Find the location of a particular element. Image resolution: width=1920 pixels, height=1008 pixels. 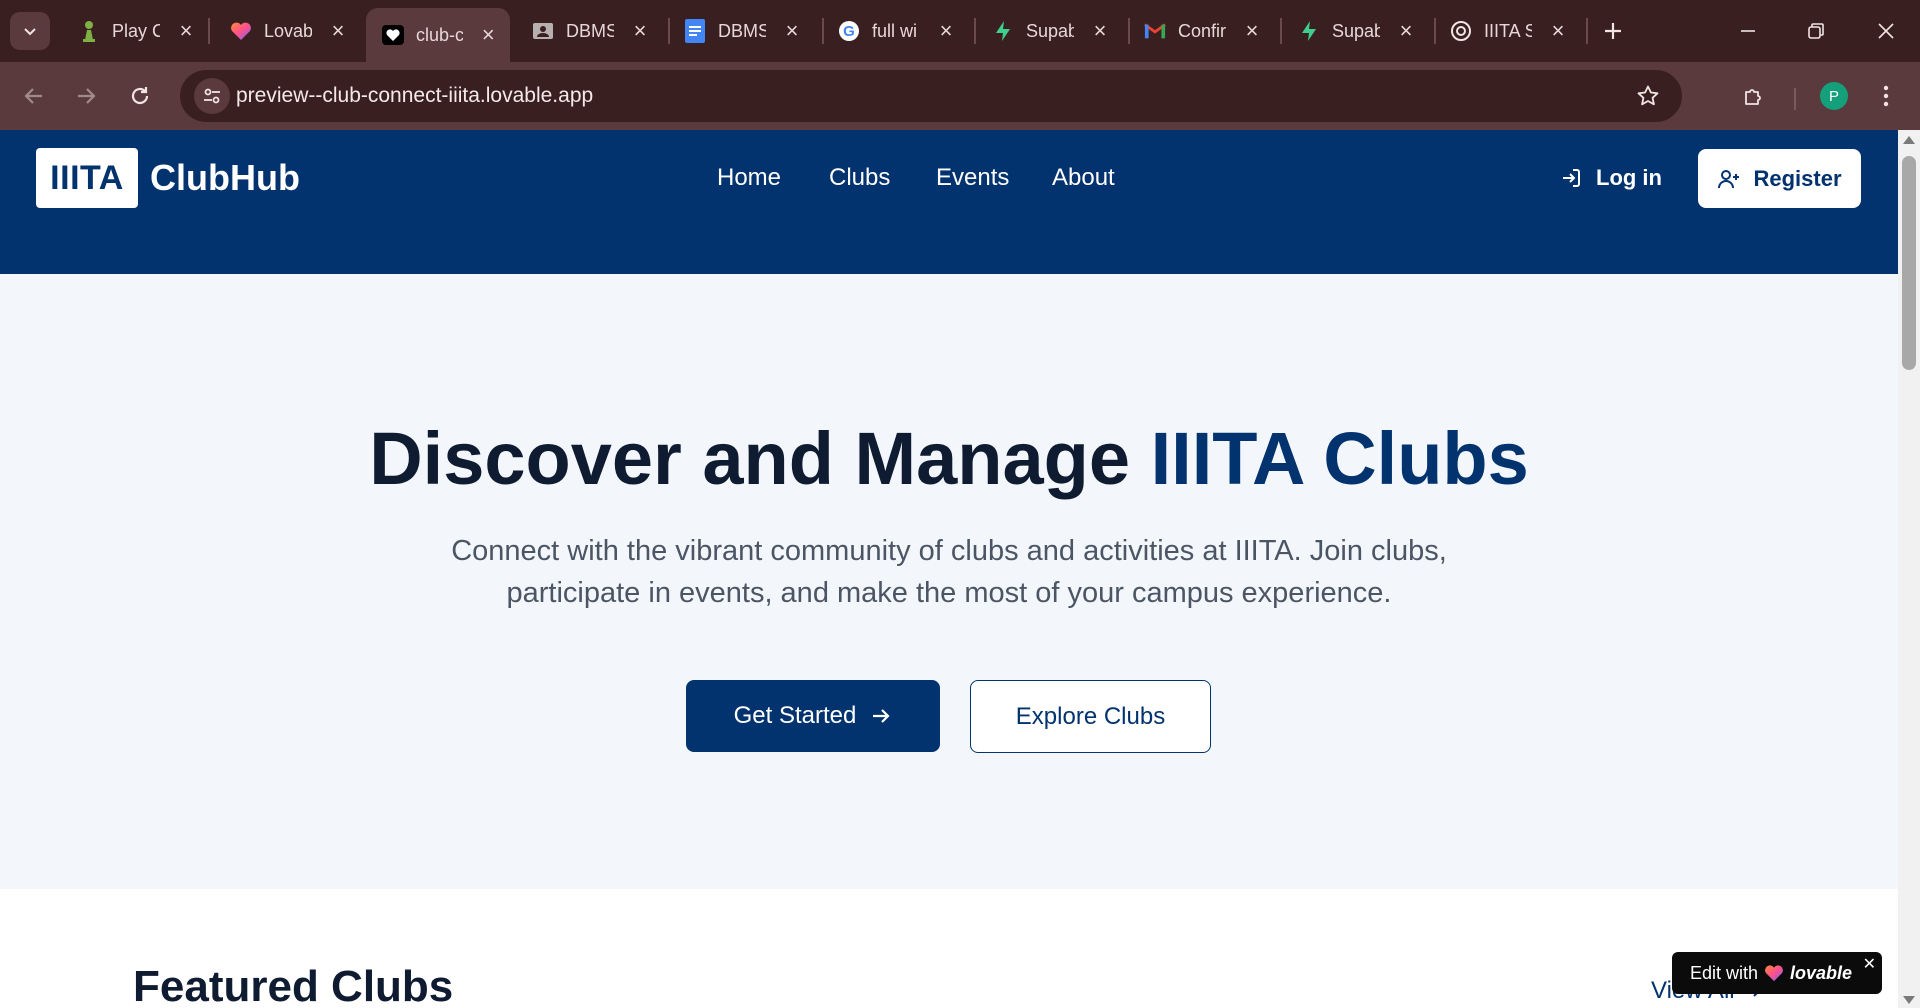

avatar: P is located at coordinates (1834, 96).